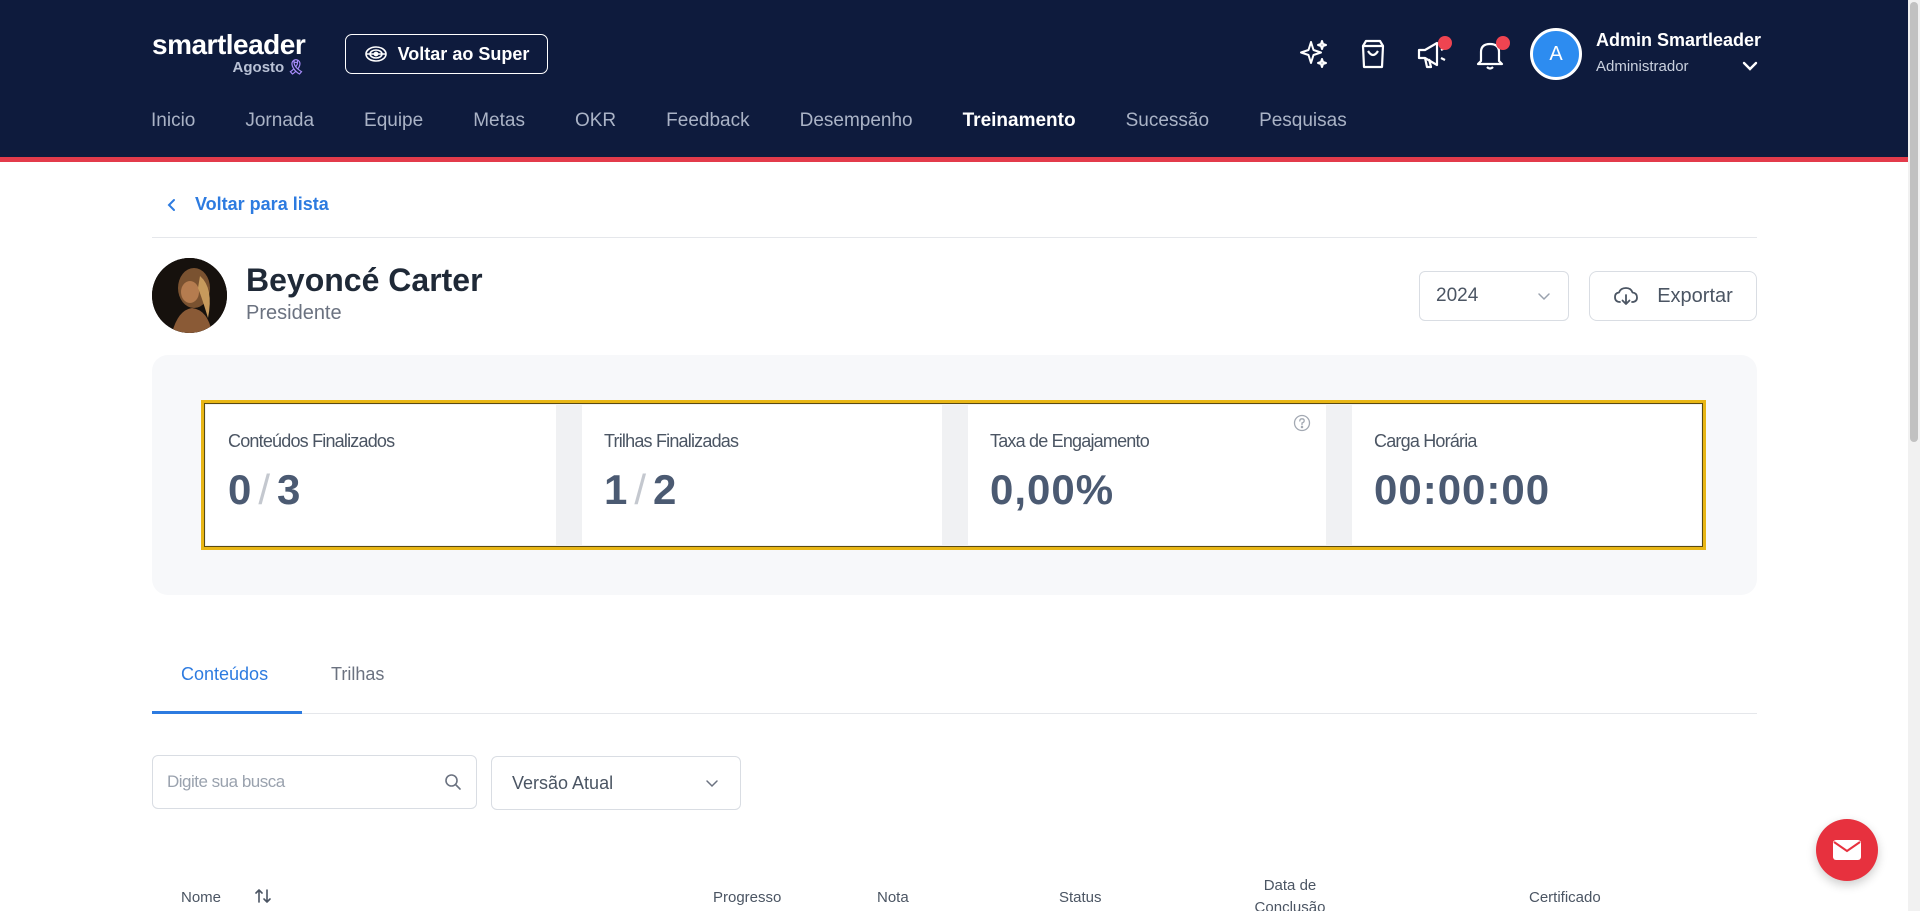 The width and height of the screenshot is (1920, 911). I want to click on search-field, so click(314, 782).